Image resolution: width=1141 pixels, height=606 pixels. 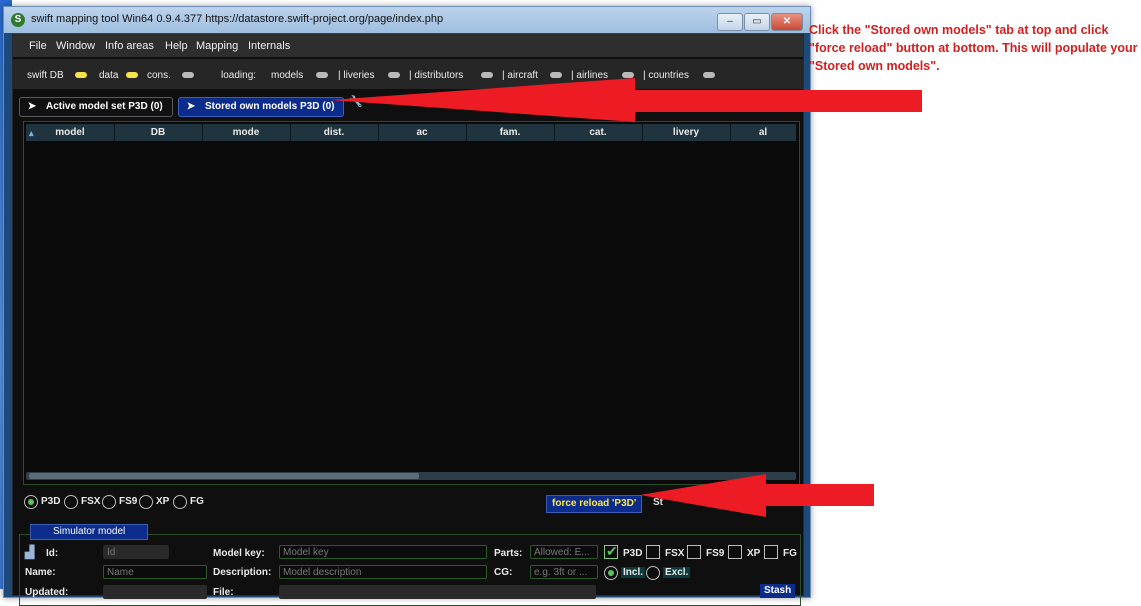 I want to click on id-label: Id:, so click(x=52, y=553).